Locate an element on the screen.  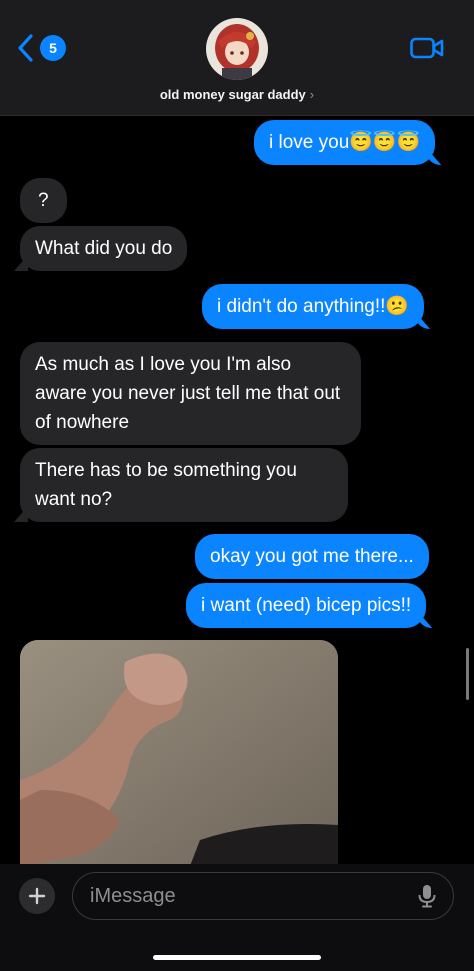
plus-icon is located at coordinates (37, 896).